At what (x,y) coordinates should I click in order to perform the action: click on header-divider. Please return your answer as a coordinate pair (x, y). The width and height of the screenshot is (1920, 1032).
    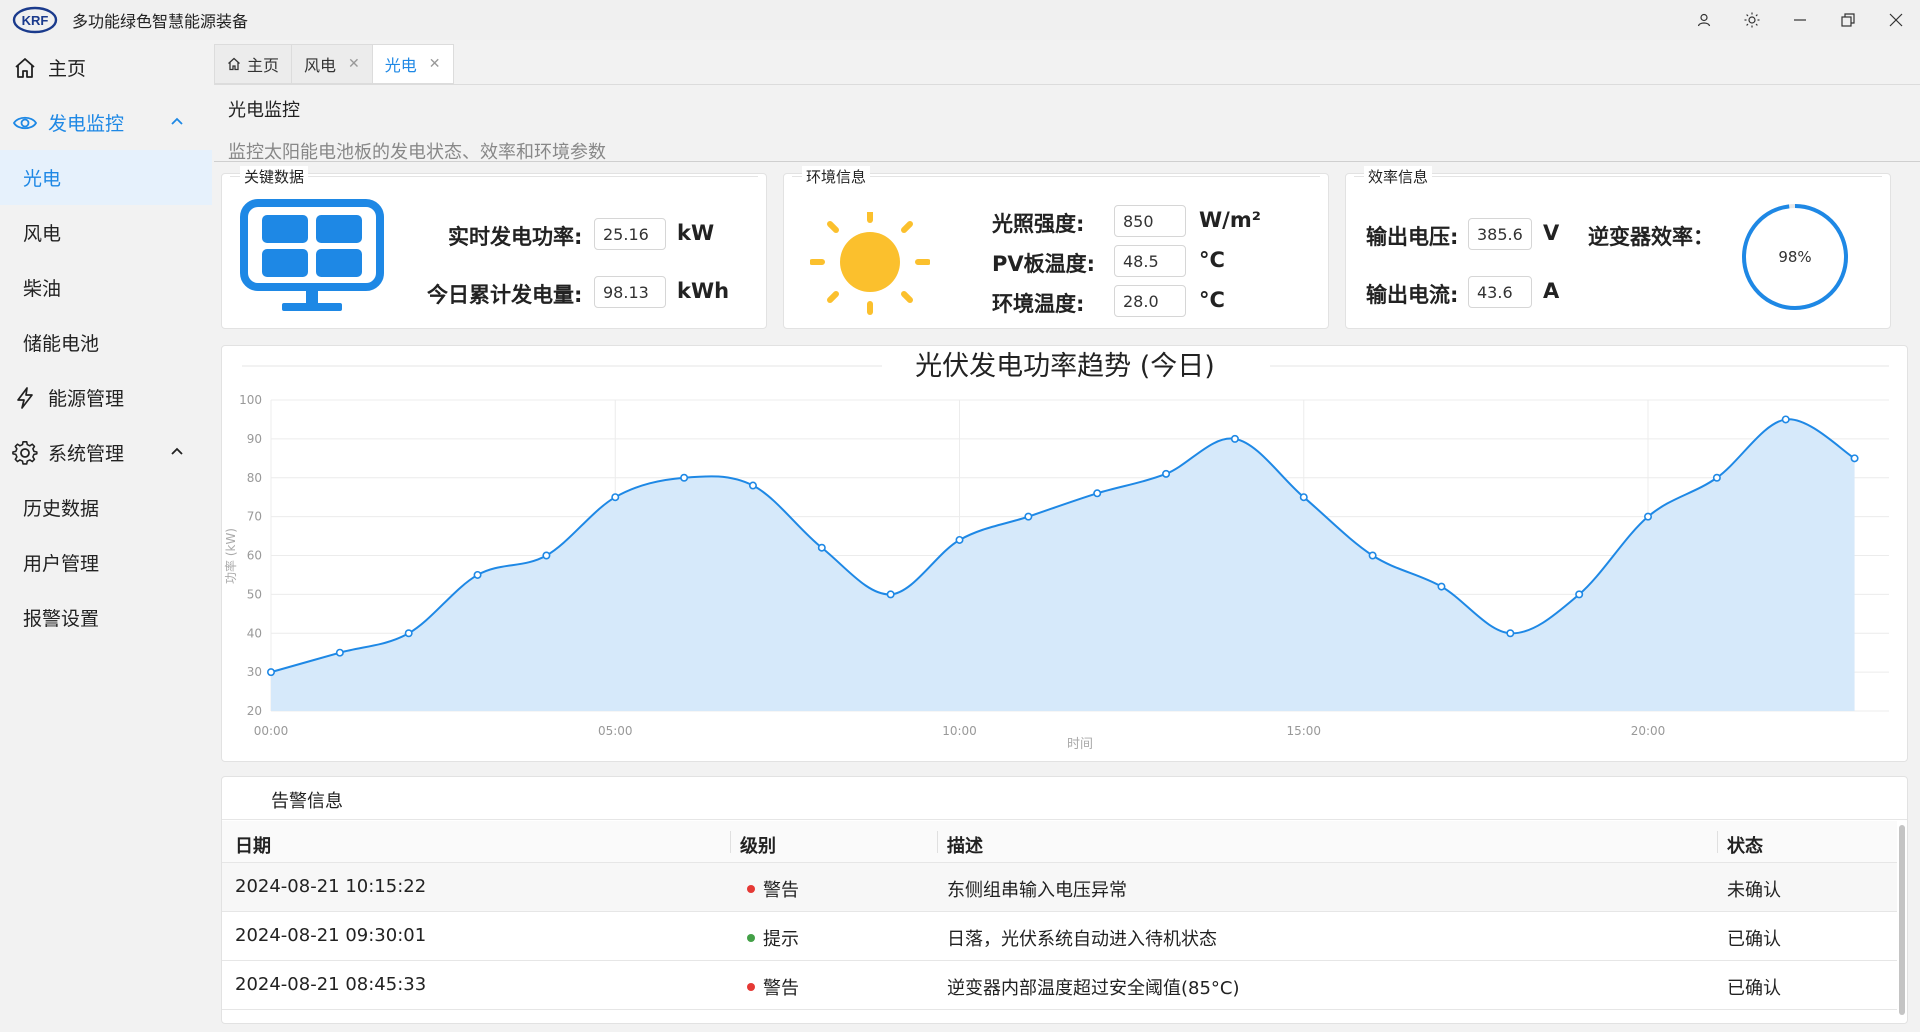
    Looking at the image, I should click on (1067, 161).